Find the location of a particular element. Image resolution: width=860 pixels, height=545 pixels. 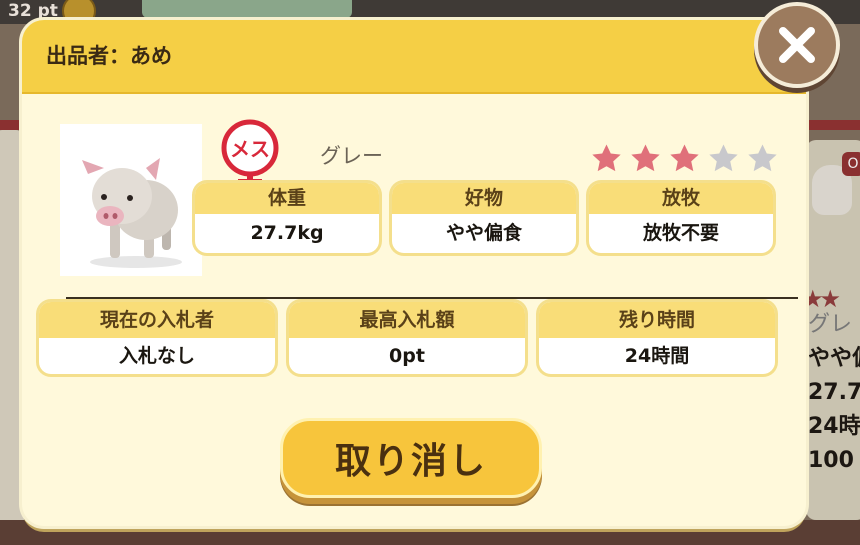

auction-label: 残り時間 is located at coordinates (657, 320).